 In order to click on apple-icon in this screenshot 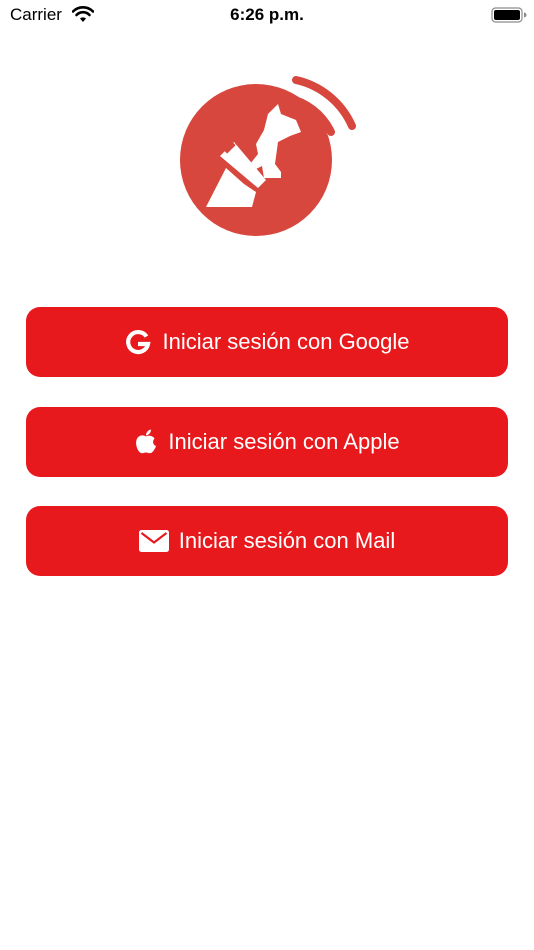, I will do `click(146, 441)`.